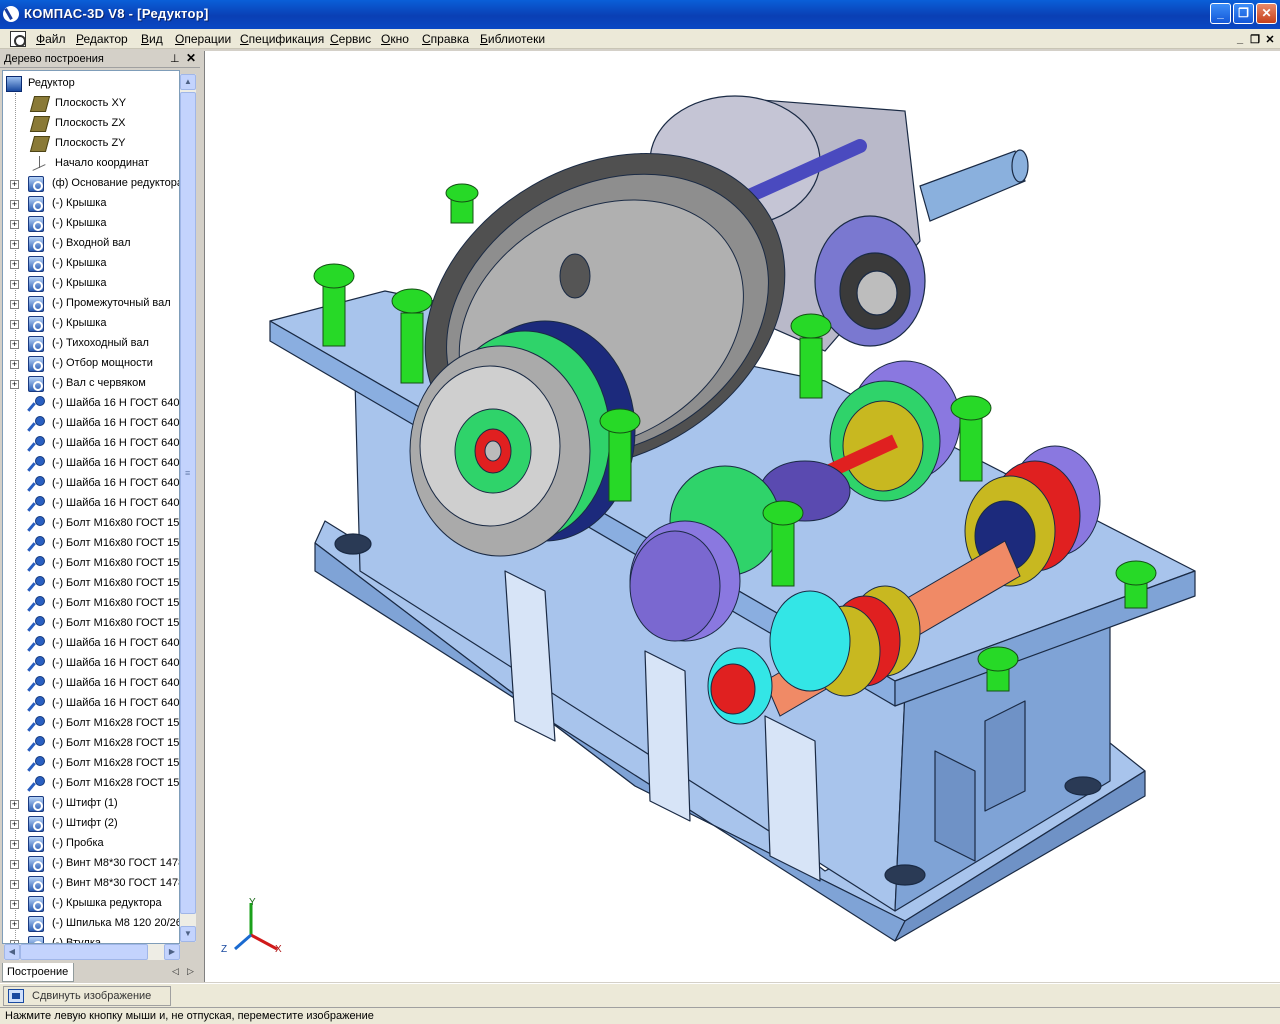  I want to click on scroll-thumb, so click(188, 503).